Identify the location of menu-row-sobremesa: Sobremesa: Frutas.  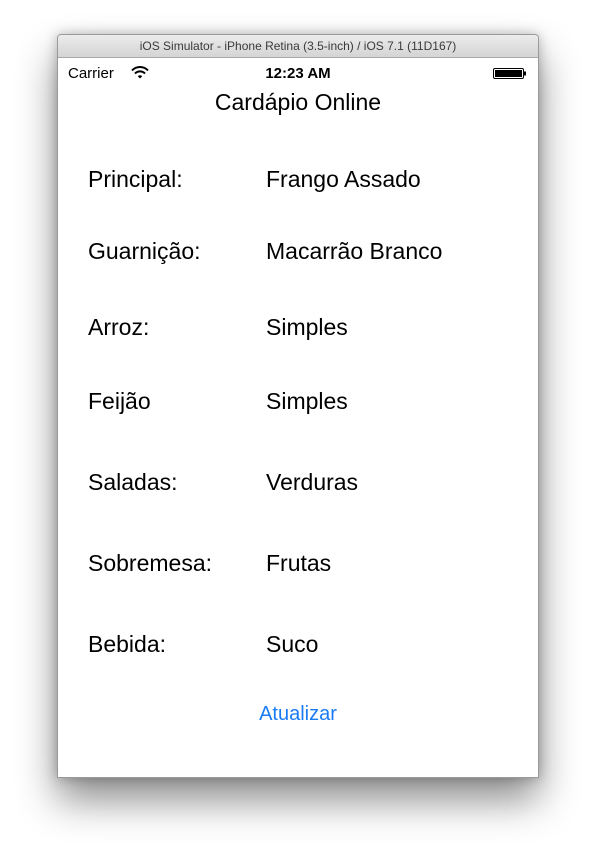
(298, 567).